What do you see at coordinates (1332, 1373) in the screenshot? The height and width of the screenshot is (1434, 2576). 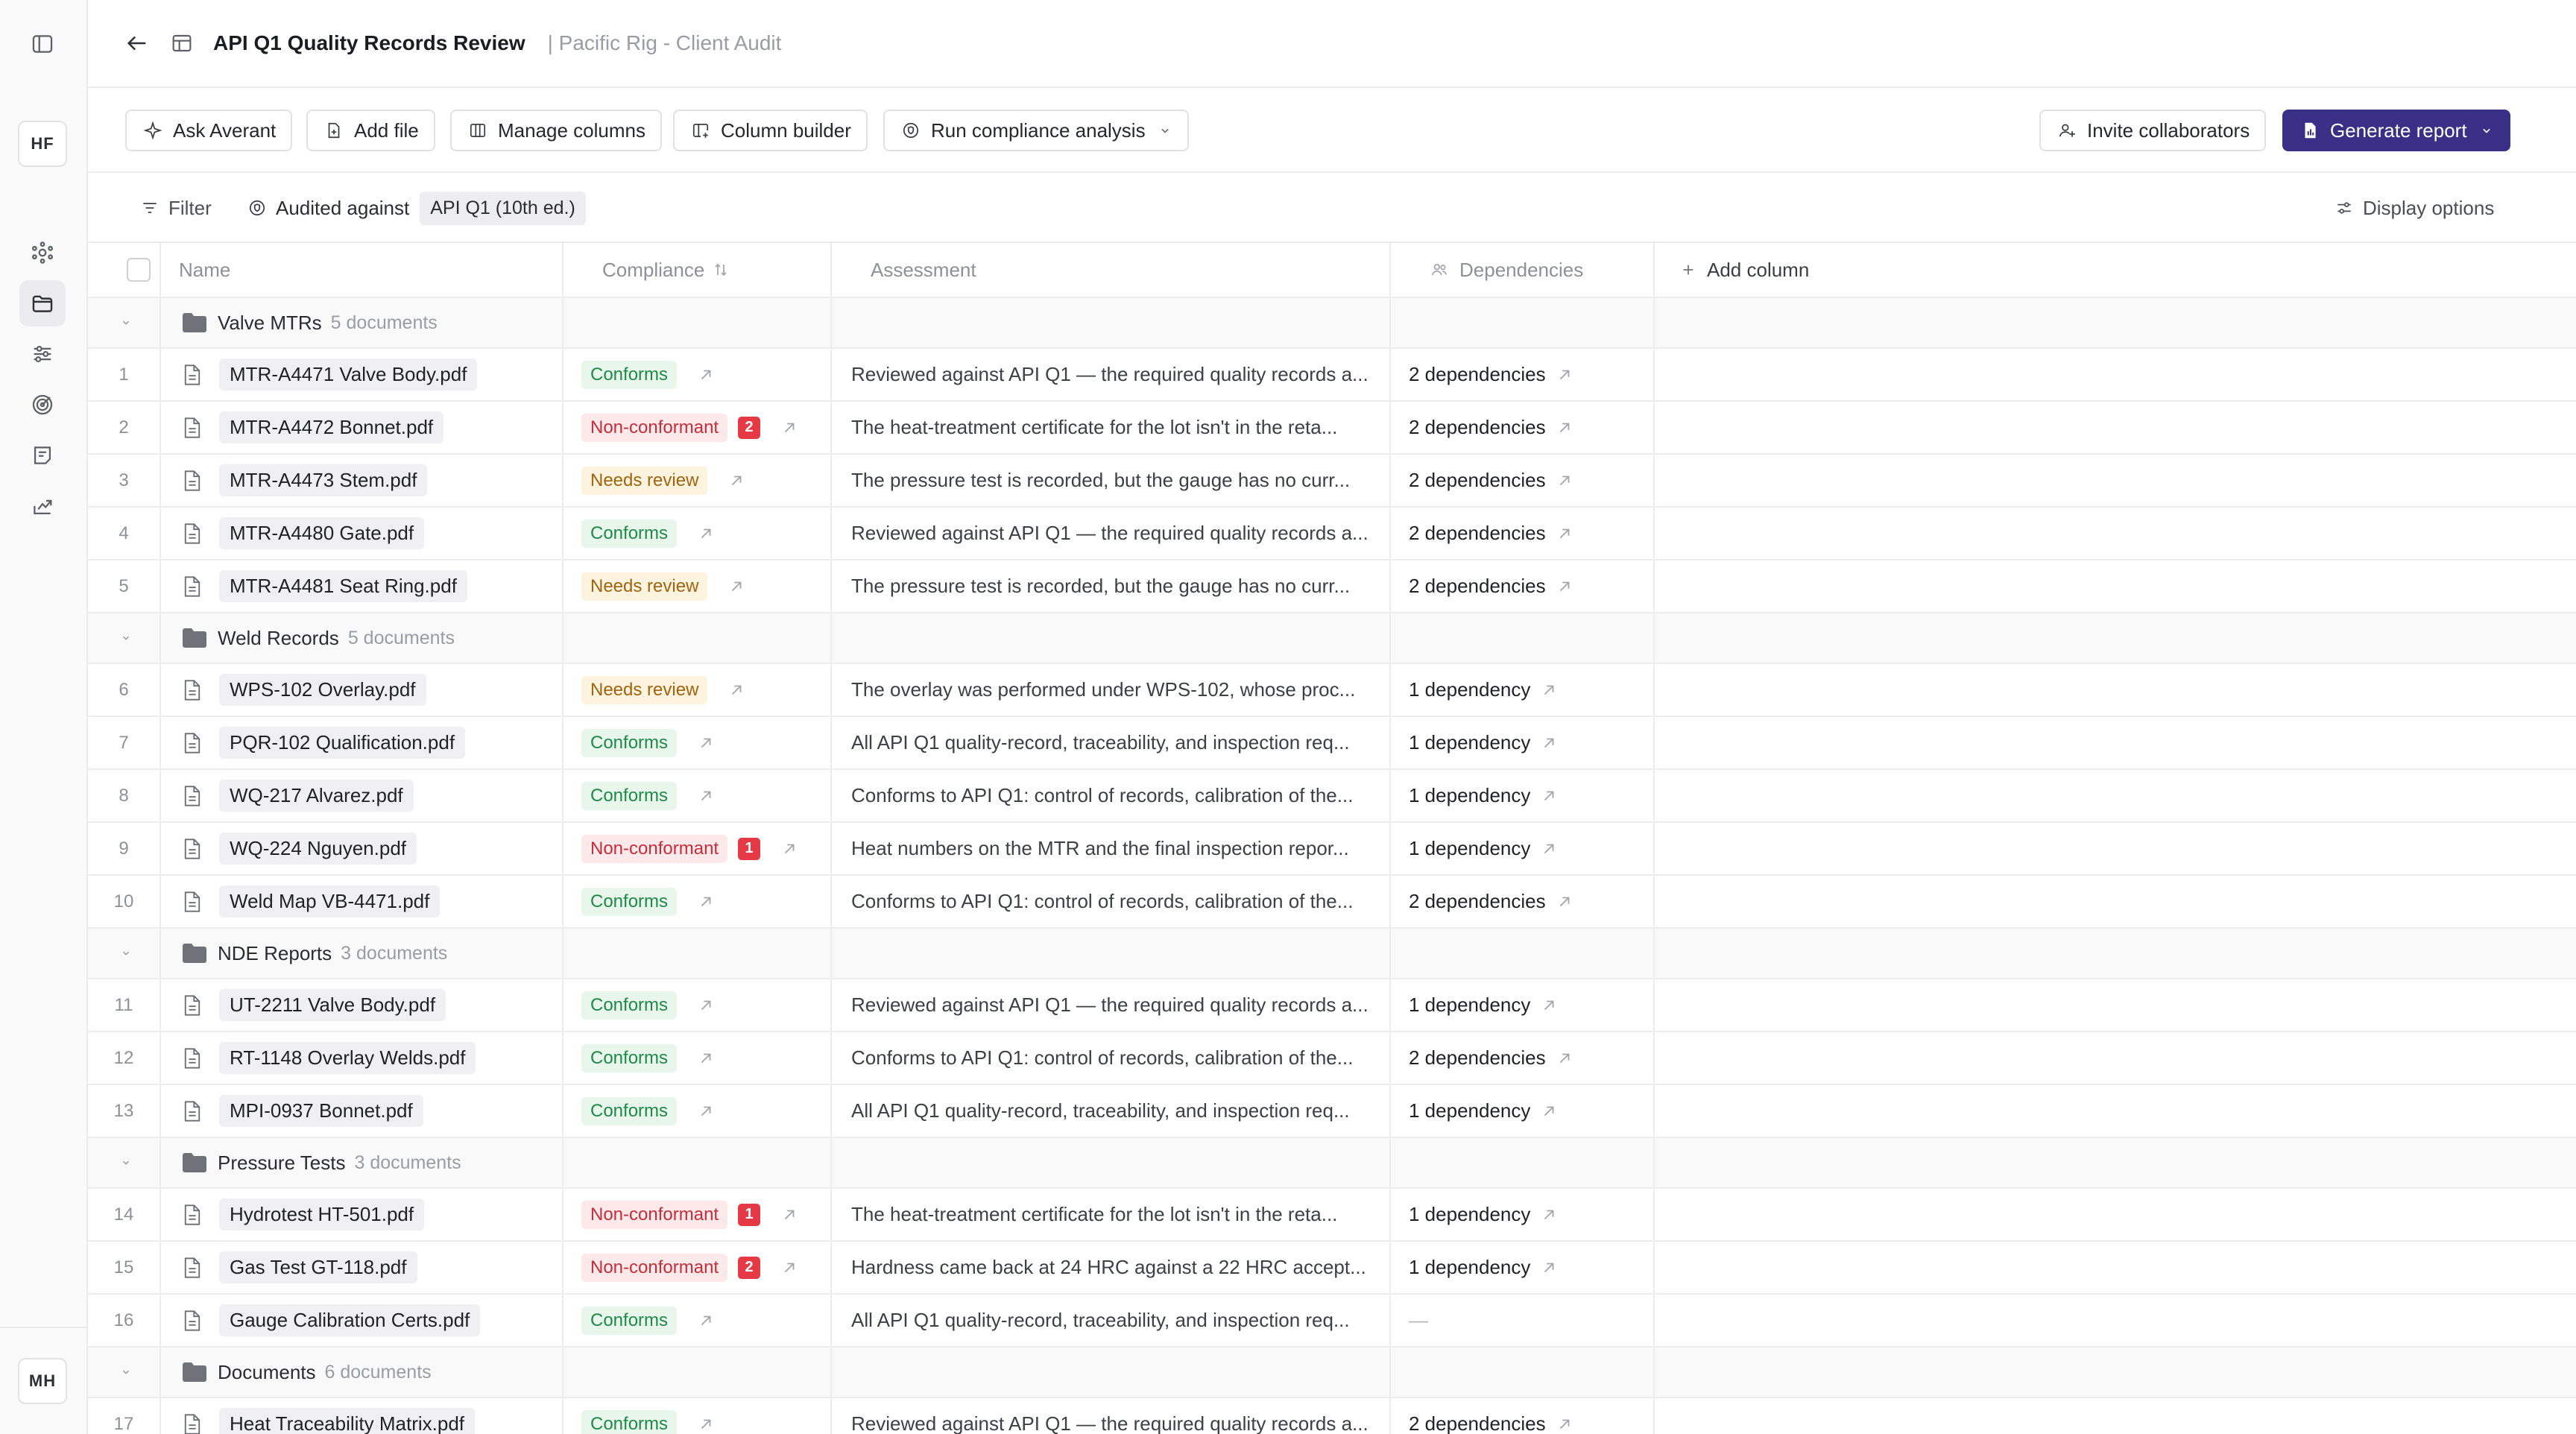 I see `group-row: Documents 6 documents` at bounding box center [1332, 1373].